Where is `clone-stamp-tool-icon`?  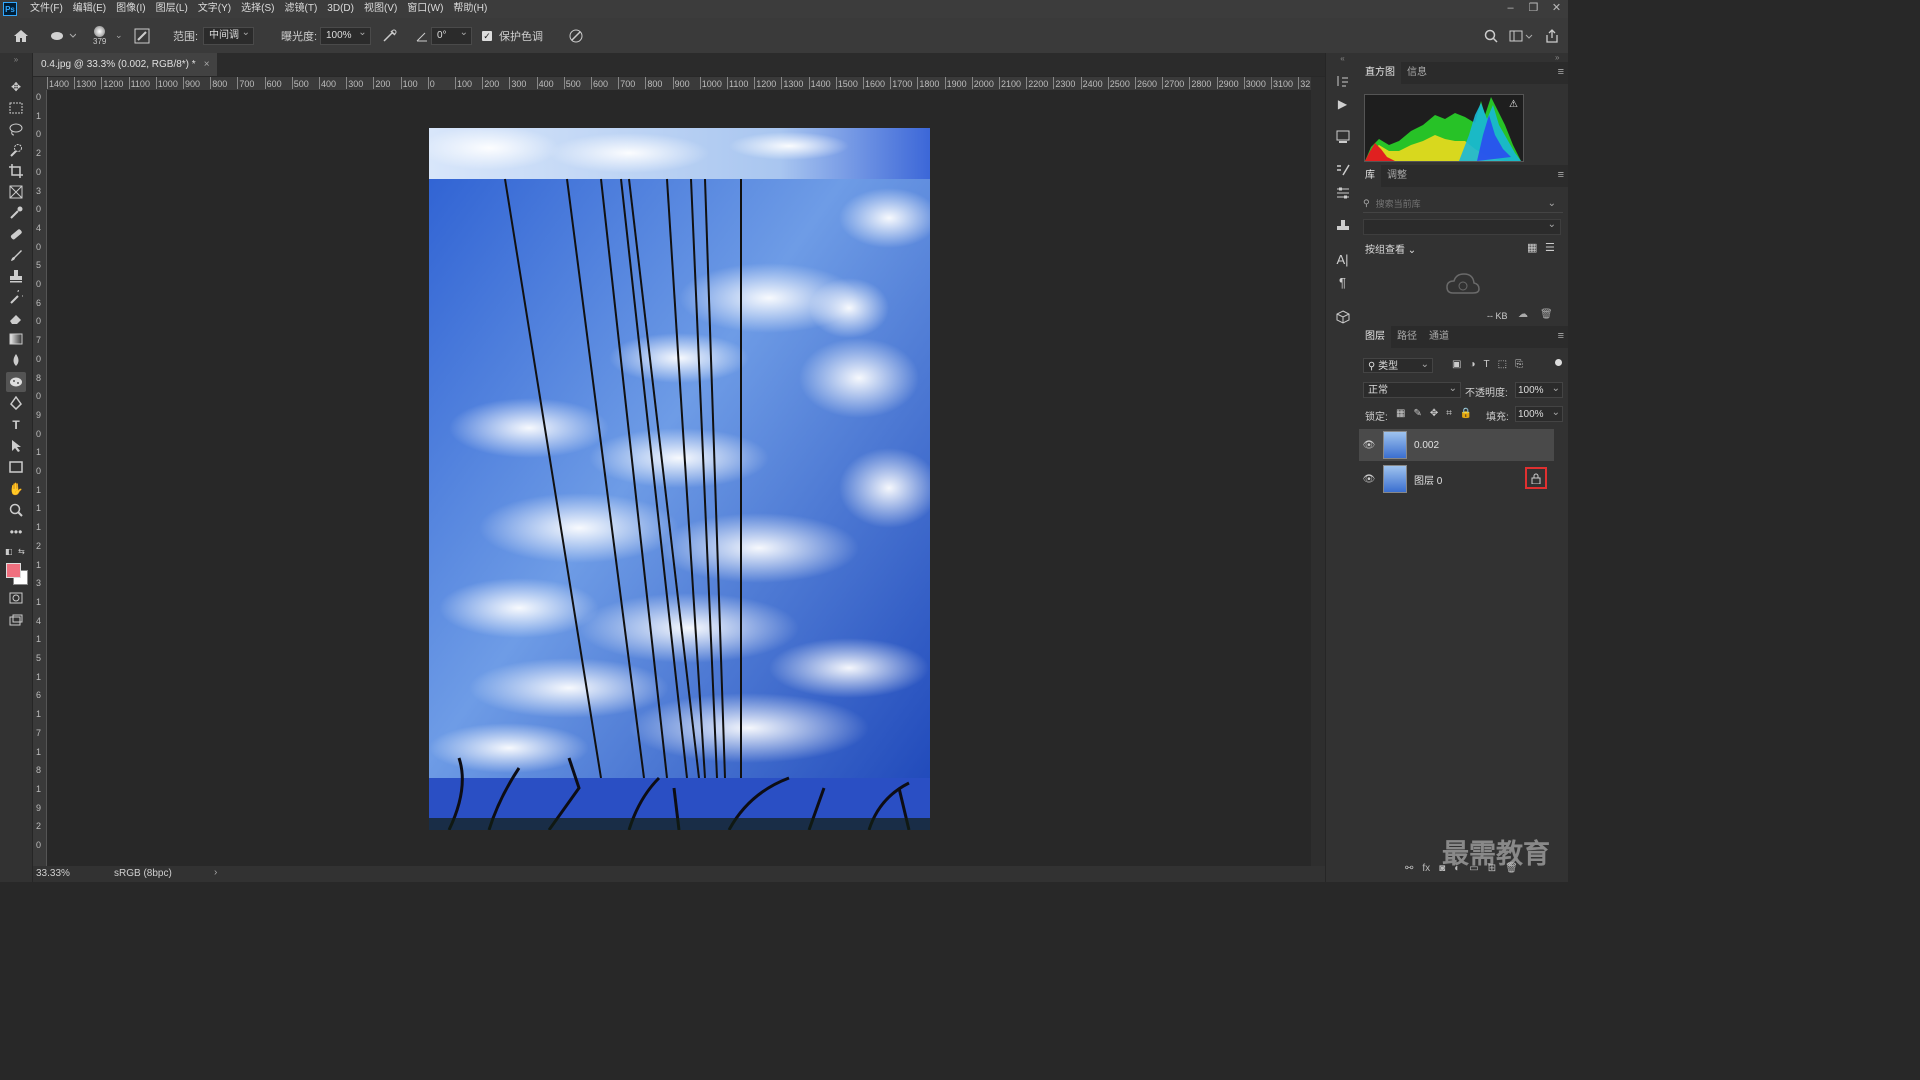
clone-stamp-tool-icon is located at coordinates (16, 276).